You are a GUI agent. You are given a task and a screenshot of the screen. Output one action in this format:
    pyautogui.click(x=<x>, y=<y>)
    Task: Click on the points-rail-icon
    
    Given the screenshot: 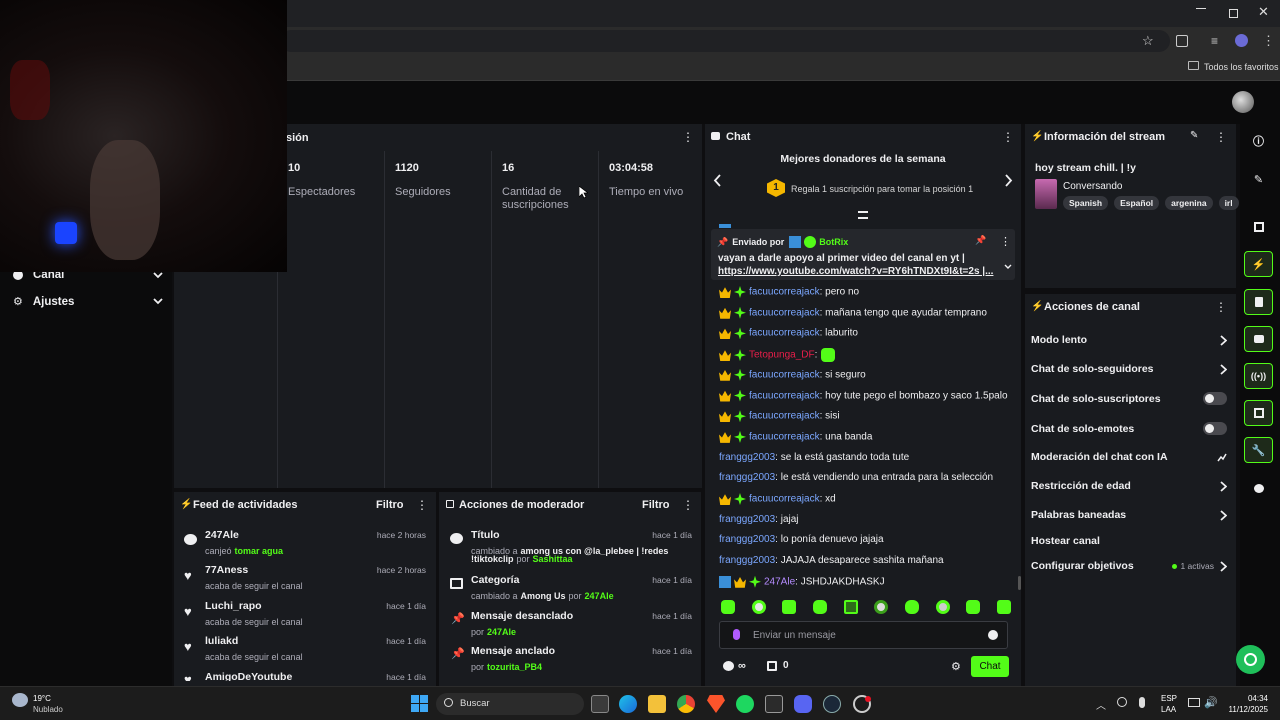 What is the action you would take?
    pyautogui.click(x=1258, y=488)
    